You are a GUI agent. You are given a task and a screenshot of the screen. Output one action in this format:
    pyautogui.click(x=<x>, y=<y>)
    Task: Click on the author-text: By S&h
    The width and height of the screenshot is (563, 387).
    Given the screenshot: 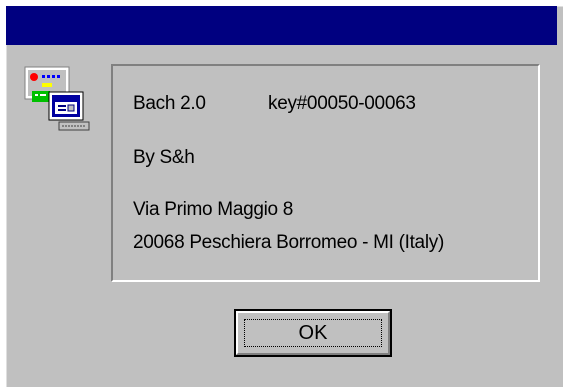 What is the action you would take?
    pyautogui.click(x=164, y=157)
    